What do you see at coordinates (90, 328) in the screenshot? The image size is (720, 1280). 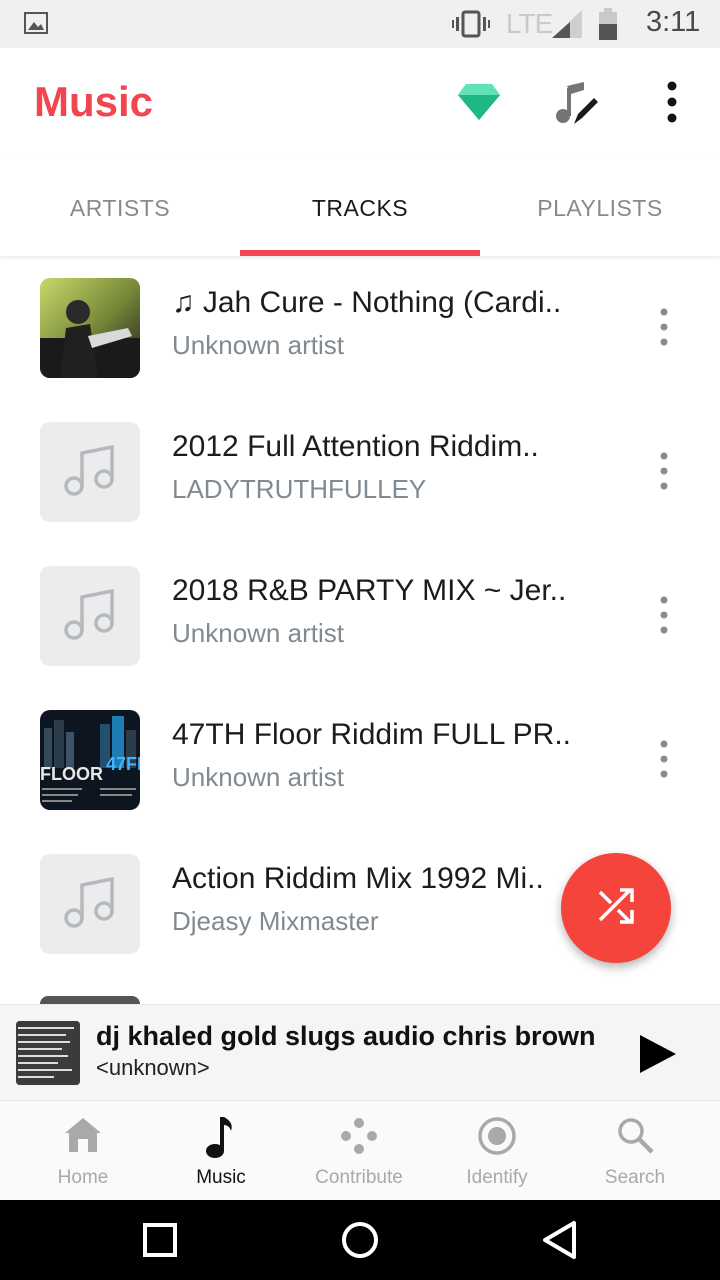 I see `album-art` at bounding box center [90, 328].